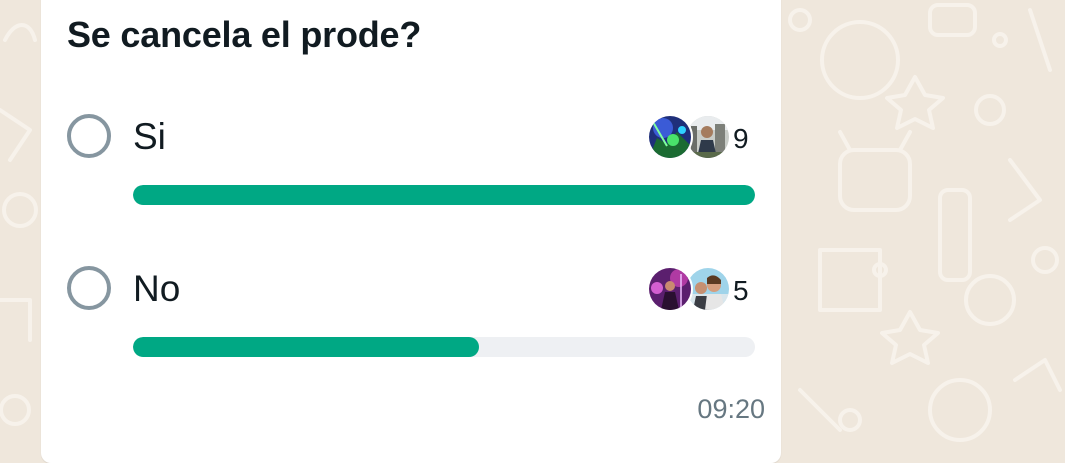 This screenshot has width=1065, height=463. Describe the element at coordinates (708, 289) in the screenshot. I see `avatar-couple-photo-image` at that location.